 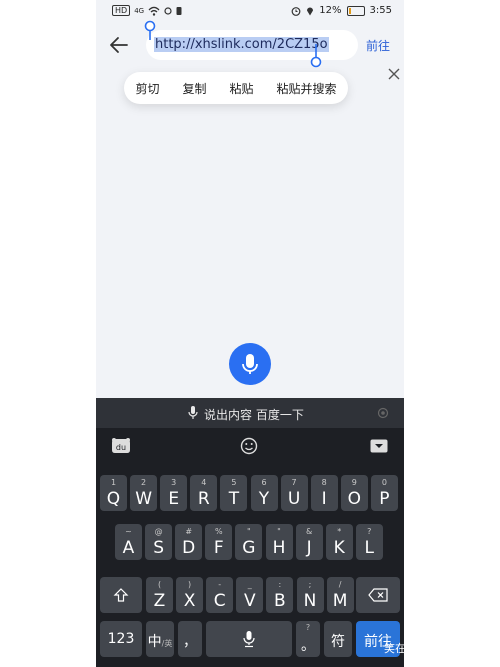 What do you see at coordinates (354, 482) in the screenshot?
I see `key-symbol-label: 9` at bounding box center [354, 482].